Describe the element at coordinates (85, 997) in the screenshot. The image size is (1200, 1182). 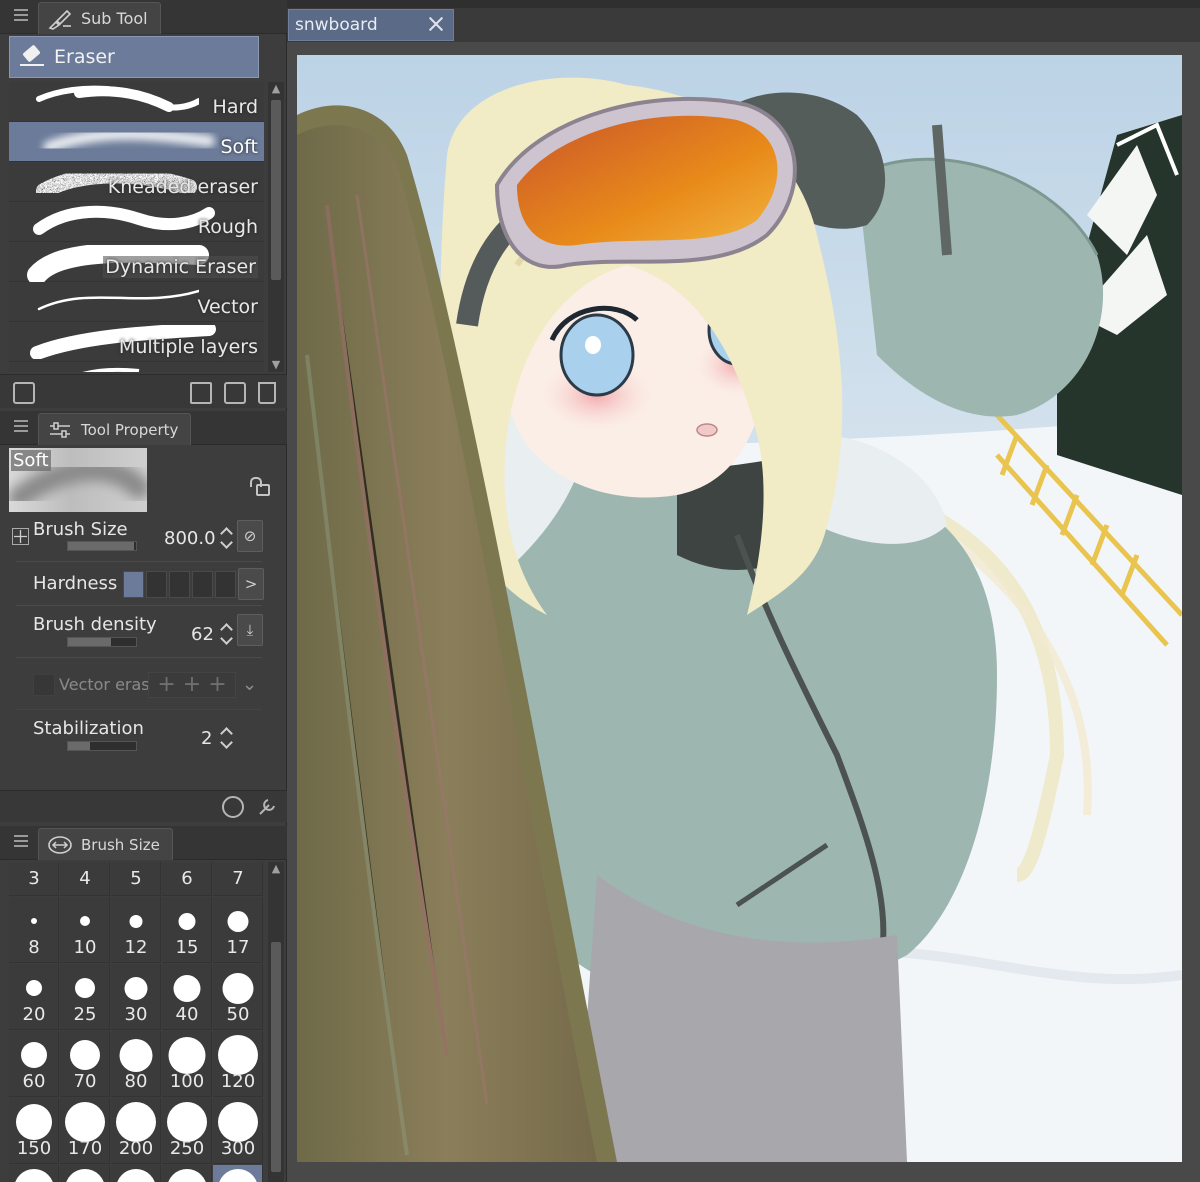
I see `brush-size-cell: 25` at that location.